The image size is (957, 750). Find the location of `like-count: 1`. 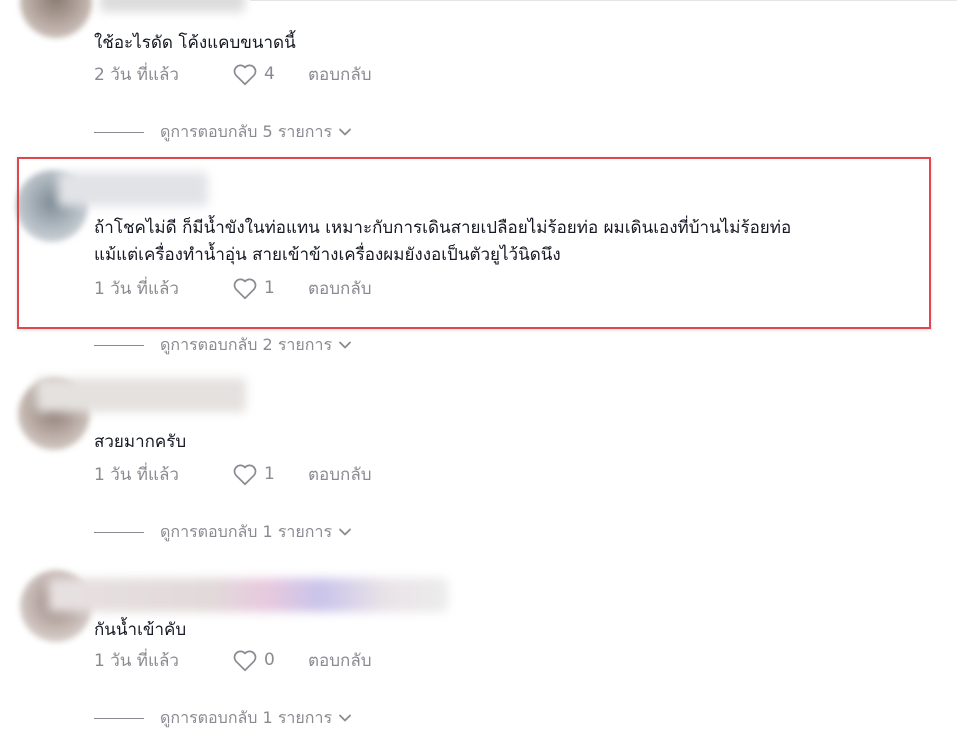

like-count: 1 is located at coordinates (269, 474).